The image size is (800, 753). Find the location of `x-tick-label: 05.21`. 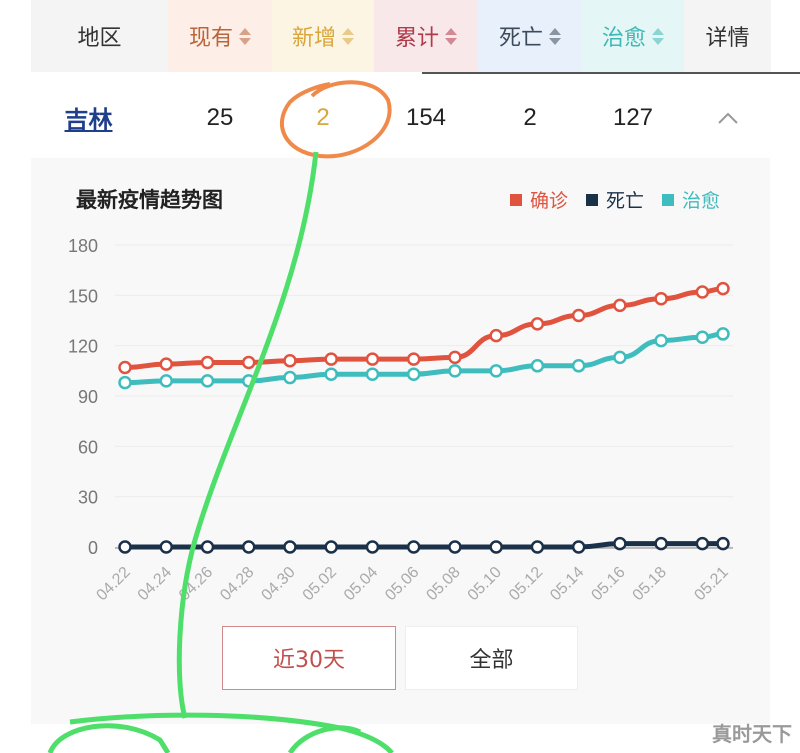

x-tick-label: 05.21 is located at coordinates (711, 584).